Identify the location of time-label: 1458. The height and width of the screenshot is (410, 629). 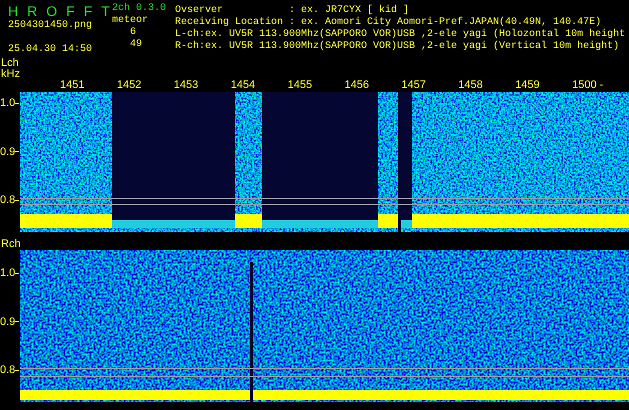
(470, 85).